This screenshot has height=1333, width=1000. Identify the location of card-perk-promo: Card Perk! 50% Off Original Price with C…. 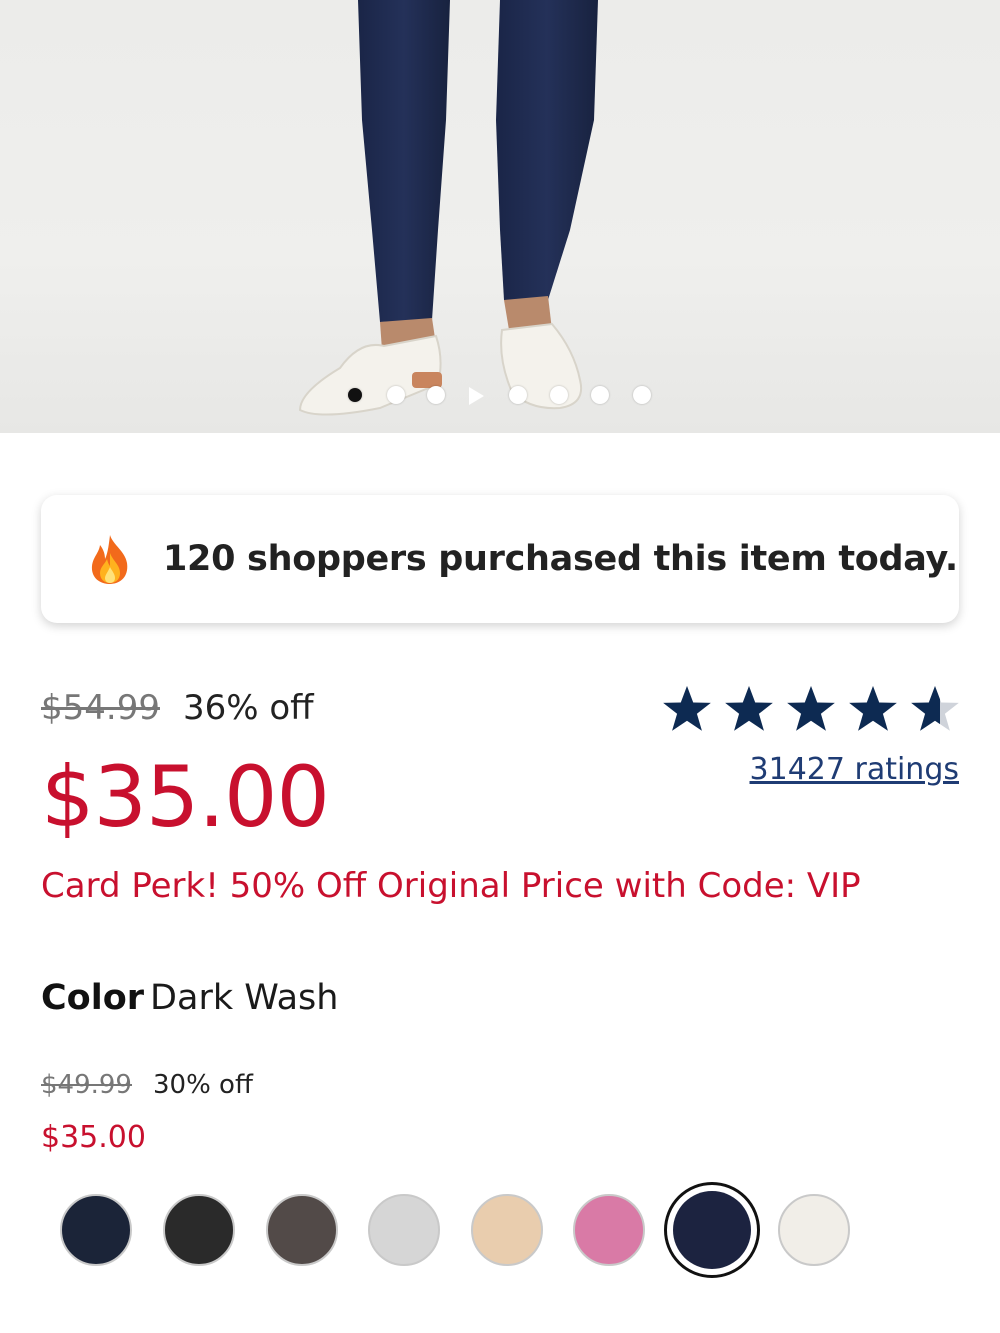
(451, 886).